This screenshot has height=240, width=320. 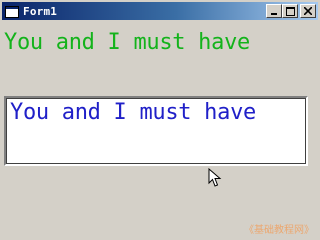 I want to click on title-buttons, so click(x=291, y=11).